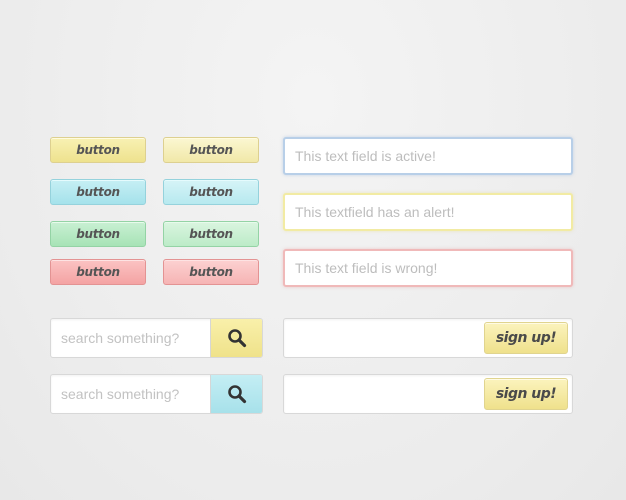  What do you see at coordinates (428, 212) in the screenshot?
I see `alert-text-field: This textfield has an alert!` at bounding box center [428, 212].